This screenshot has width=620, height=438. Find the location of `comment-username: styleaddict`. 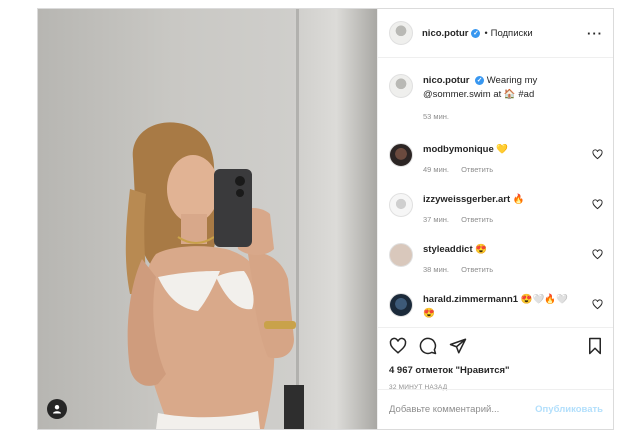

comment-username: styleaddict is located at coordinates (448, 249).